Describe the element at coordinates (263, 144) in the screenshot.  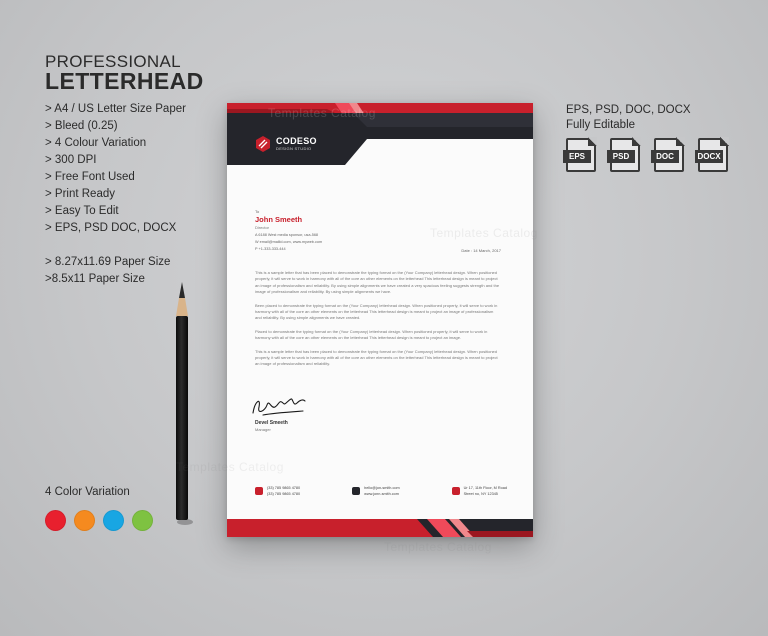
I see `hexagon-logo-icon` at that location.